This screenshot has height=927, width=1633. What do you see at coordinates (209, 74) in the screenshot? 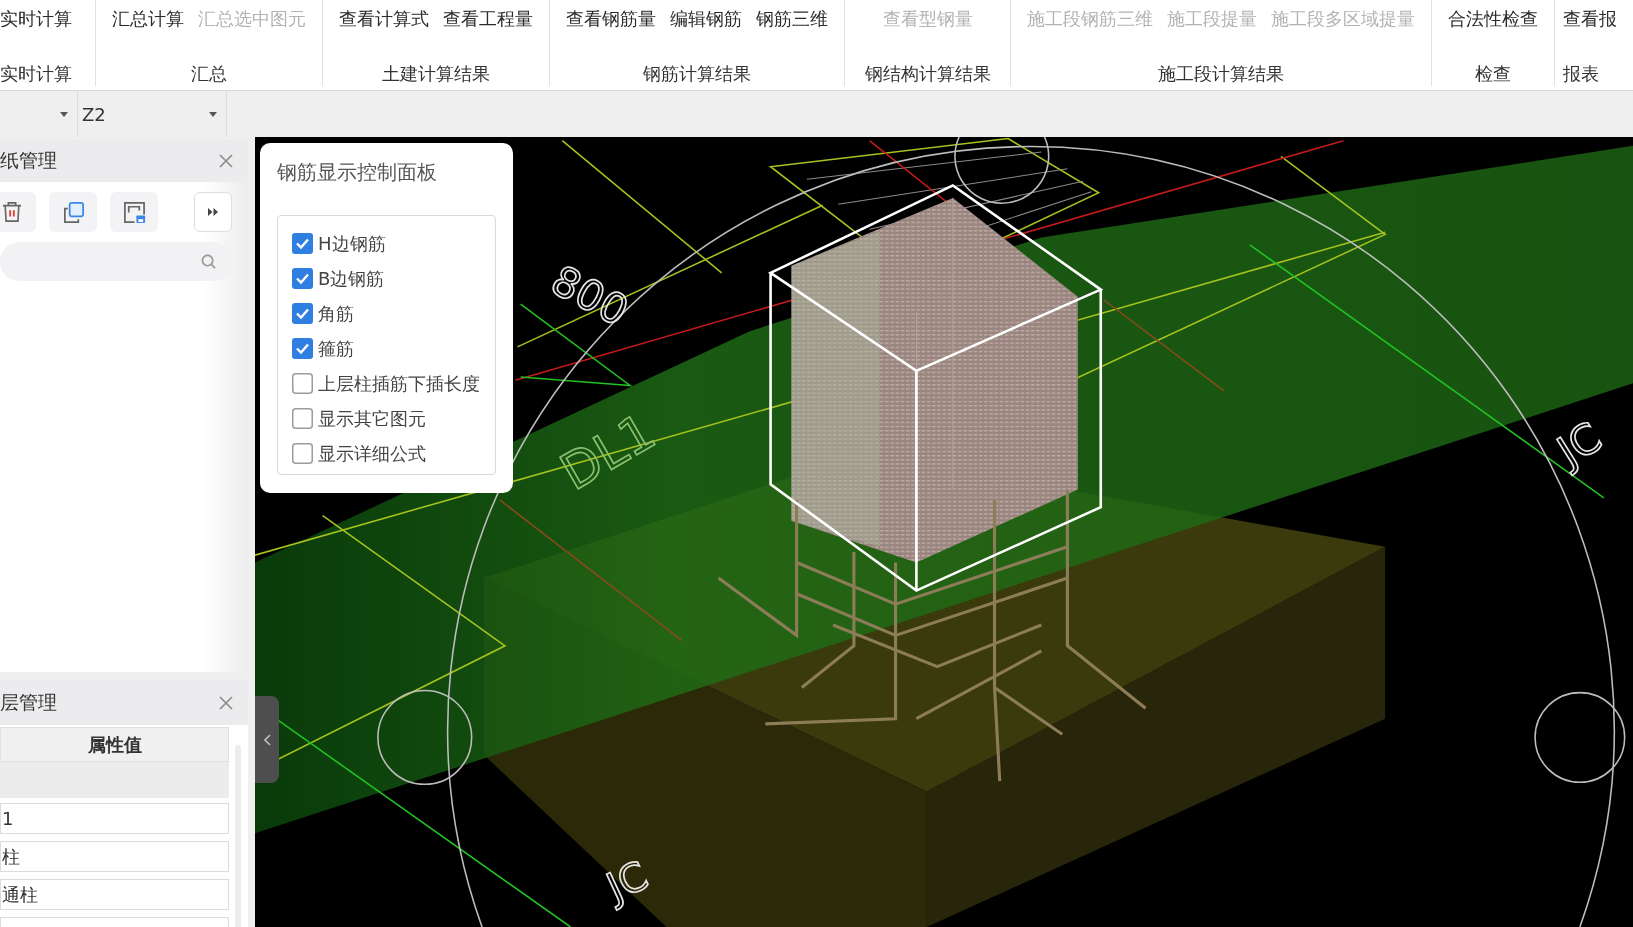
I see `group-label: 汇总` at bounding box center [209, 74].